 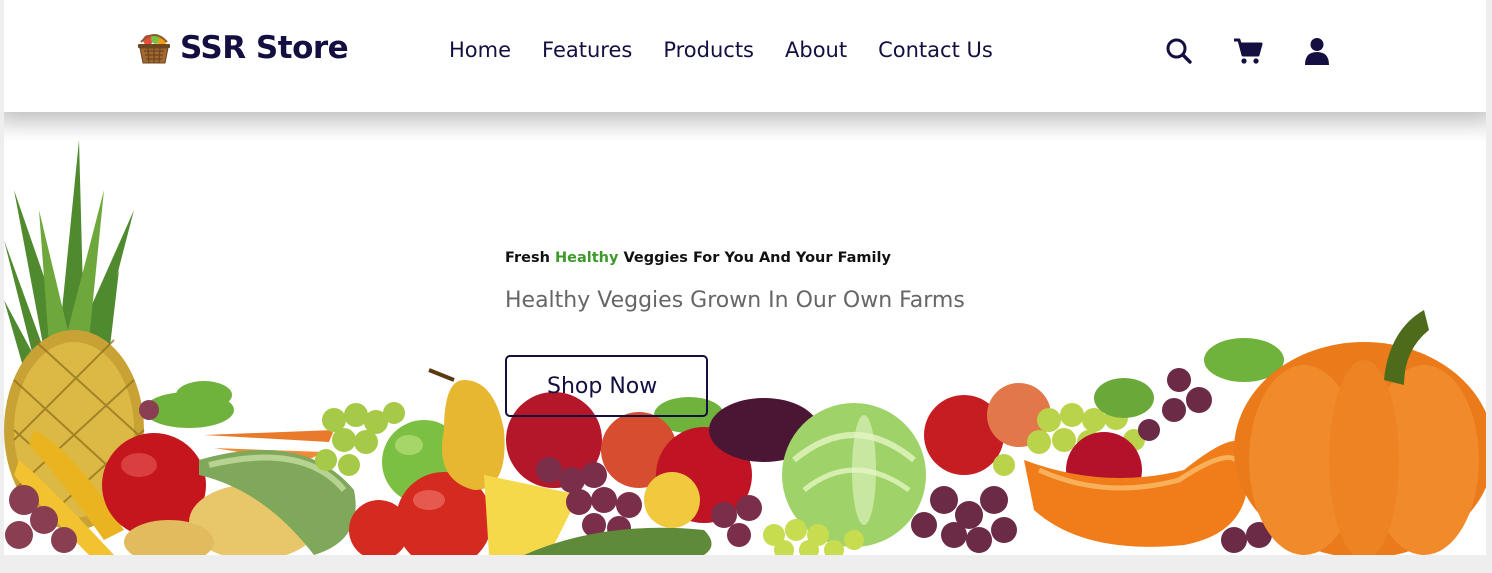 I want to click on nav-products: Products, so click(x=708, y=50).